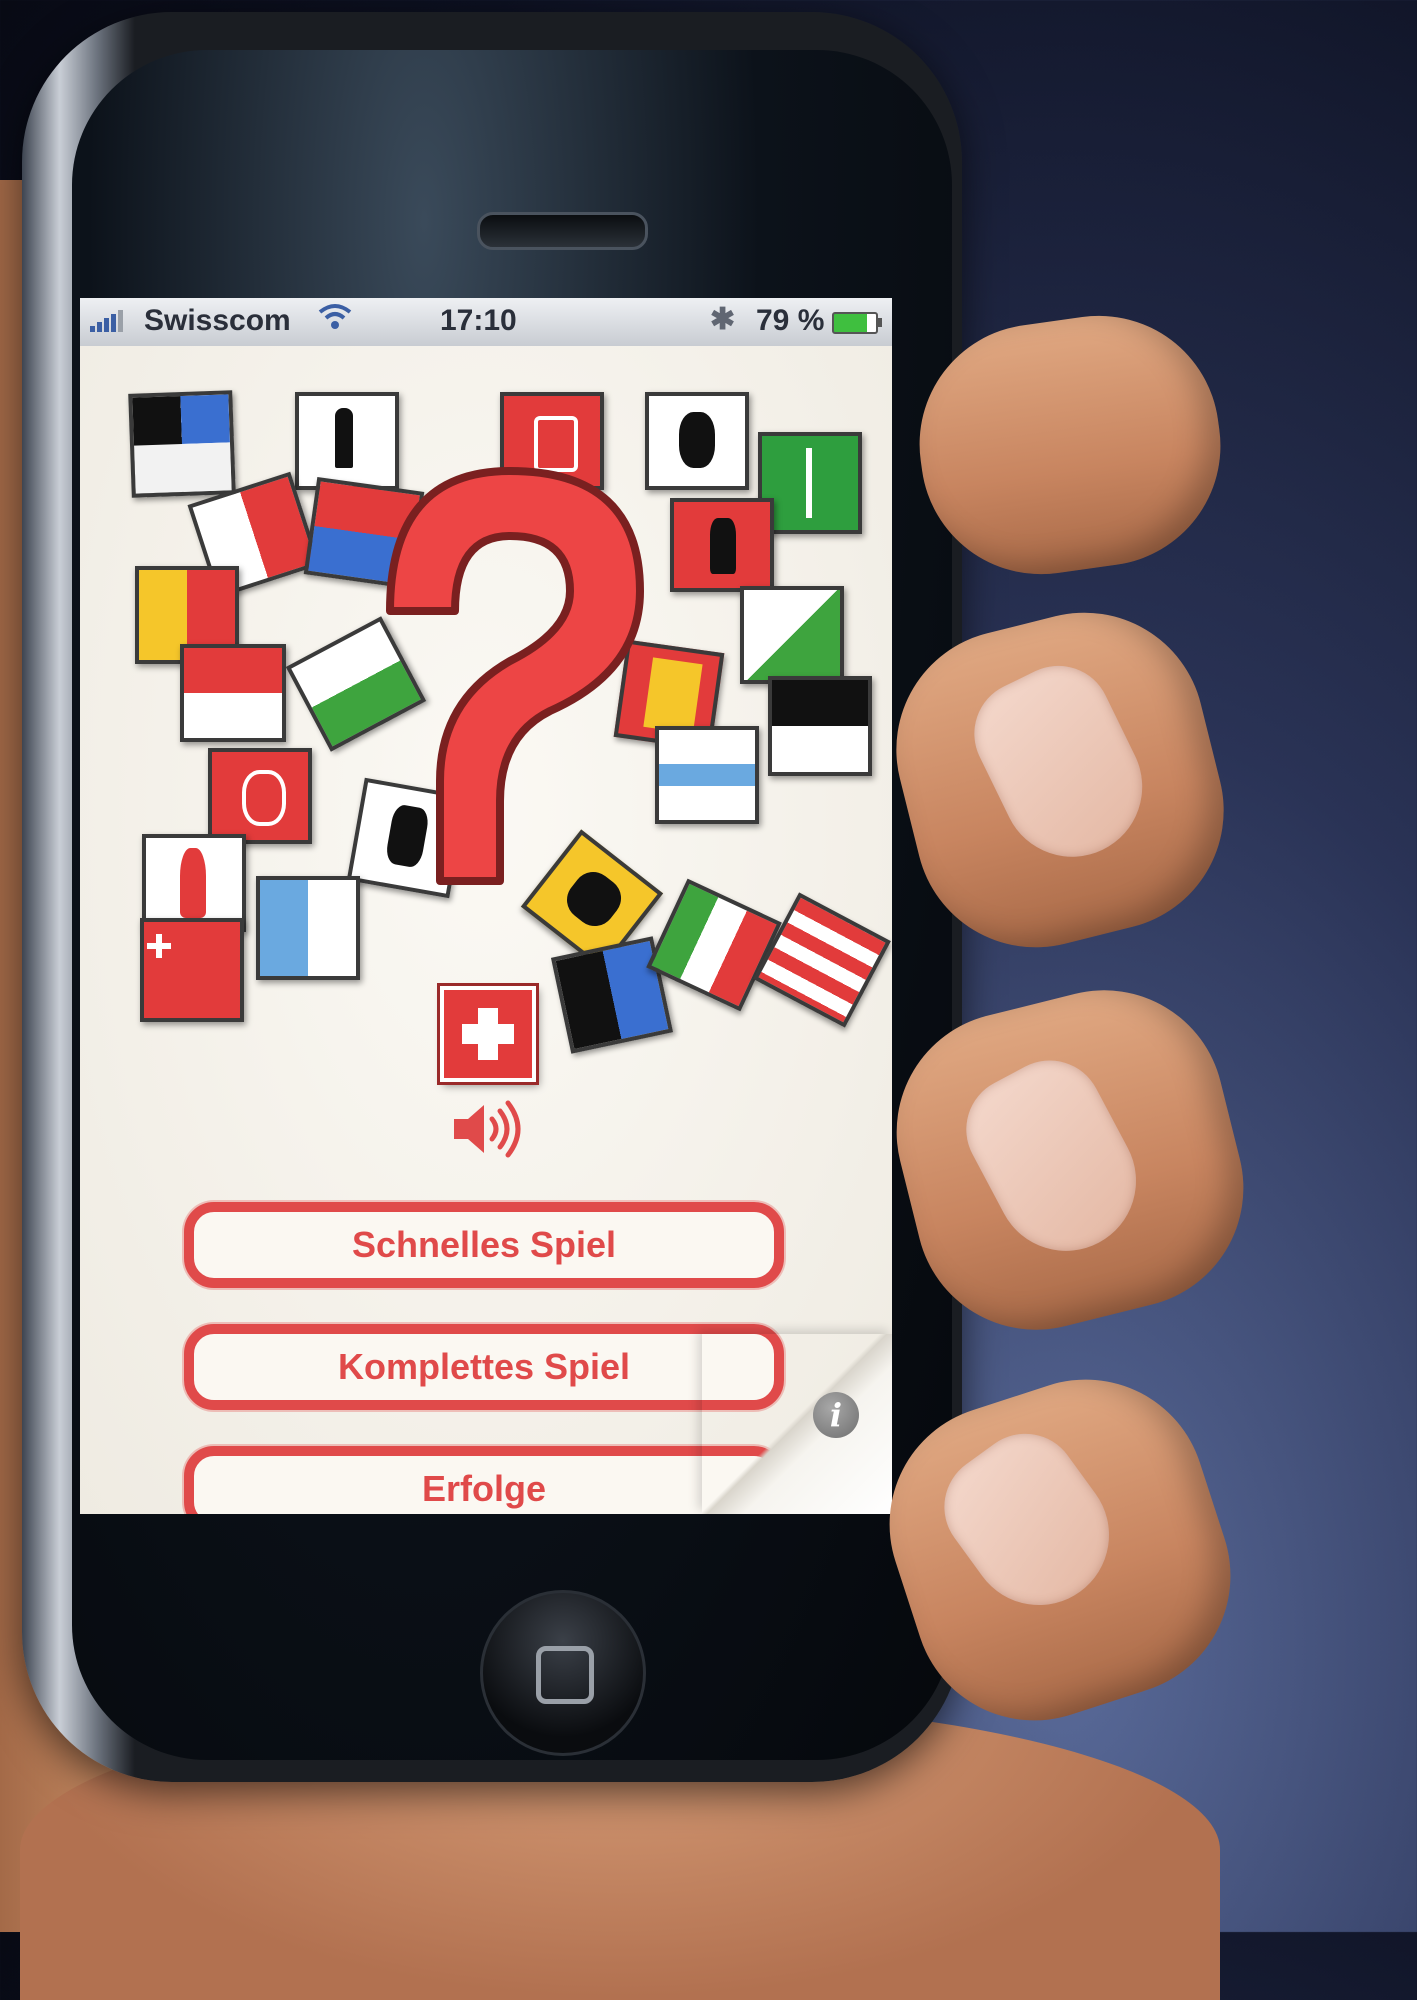 This screenshot has width=1417, height=2000. Describe the element at coordinates (792, 635) in the screenshot. I see `flag-thurgau-icon` at that location.